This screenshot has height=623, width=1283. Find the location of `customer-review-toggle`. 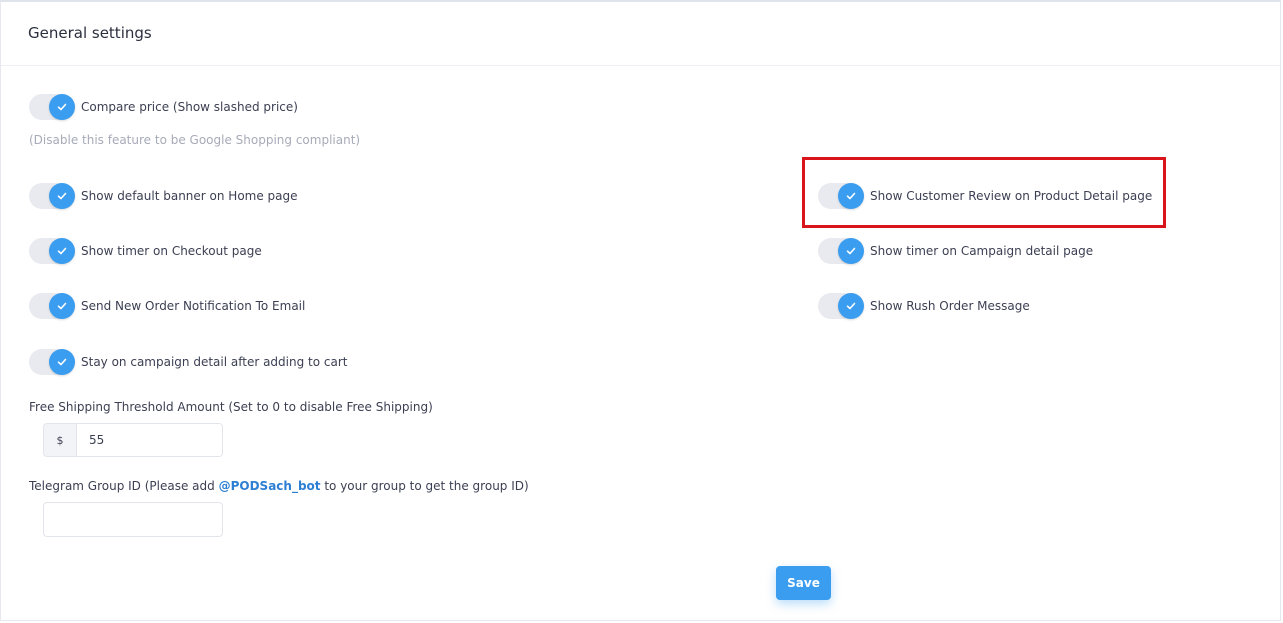

customer-review-toggle is located at coordinates (841, 196).